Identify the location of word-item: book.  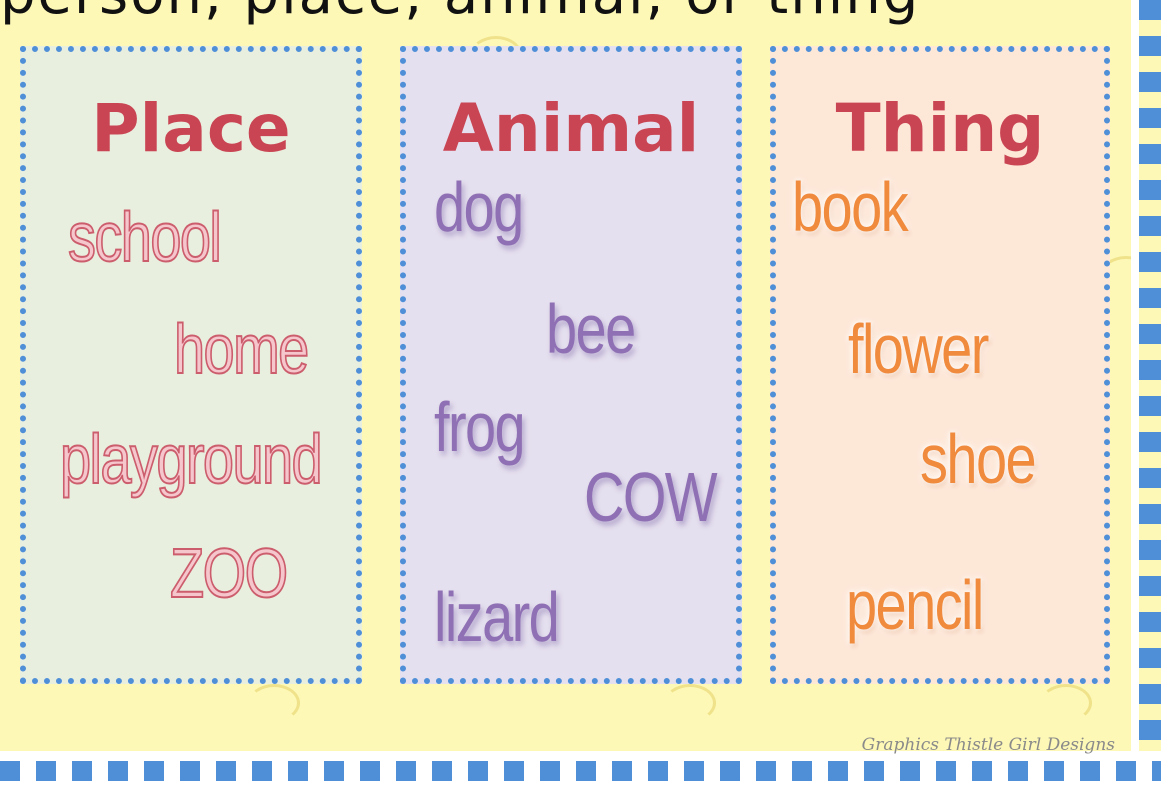
(850, 207).